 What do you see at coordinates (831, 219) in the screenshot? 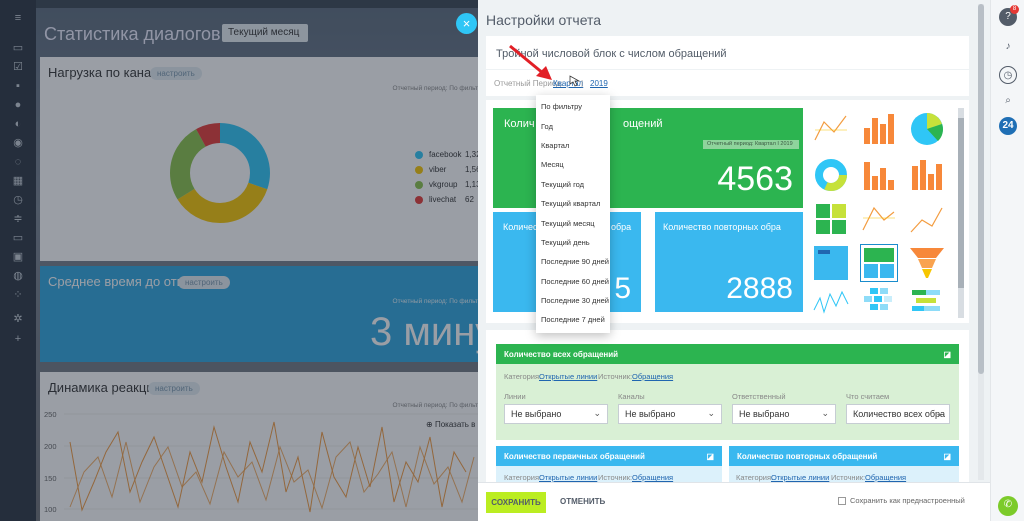
I see `stacked-bar-thumb` at bounding box center [831, 219].